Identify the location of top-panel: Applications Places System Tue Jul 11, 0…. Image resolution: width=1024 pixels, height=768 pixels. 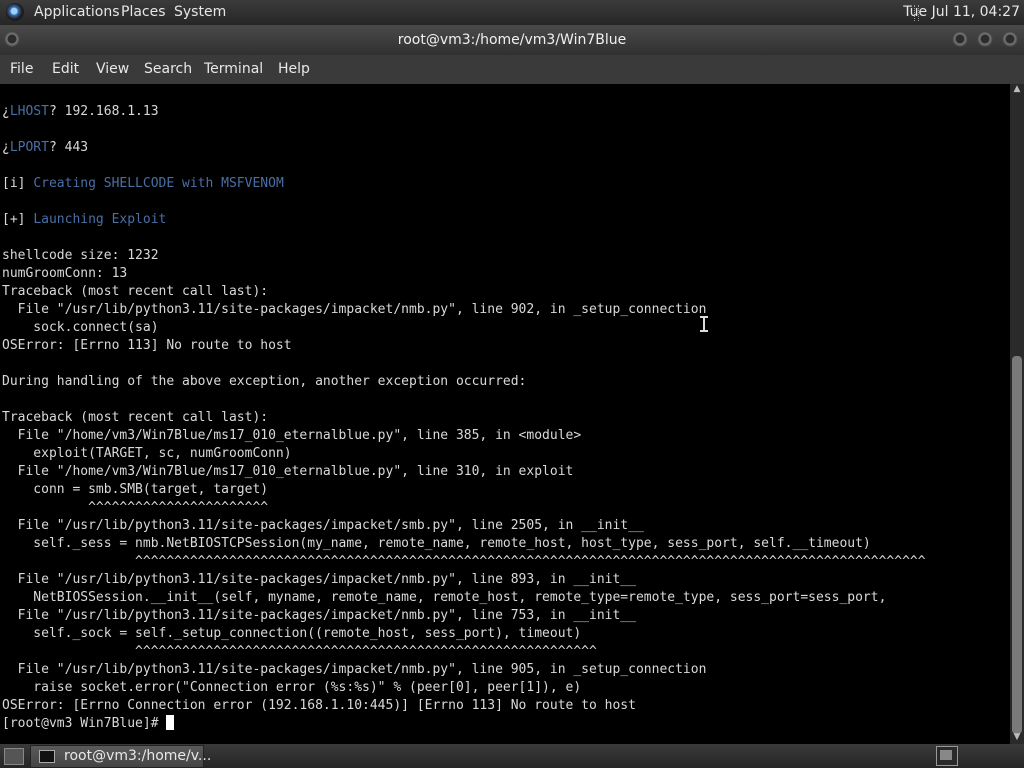
(512, 12).